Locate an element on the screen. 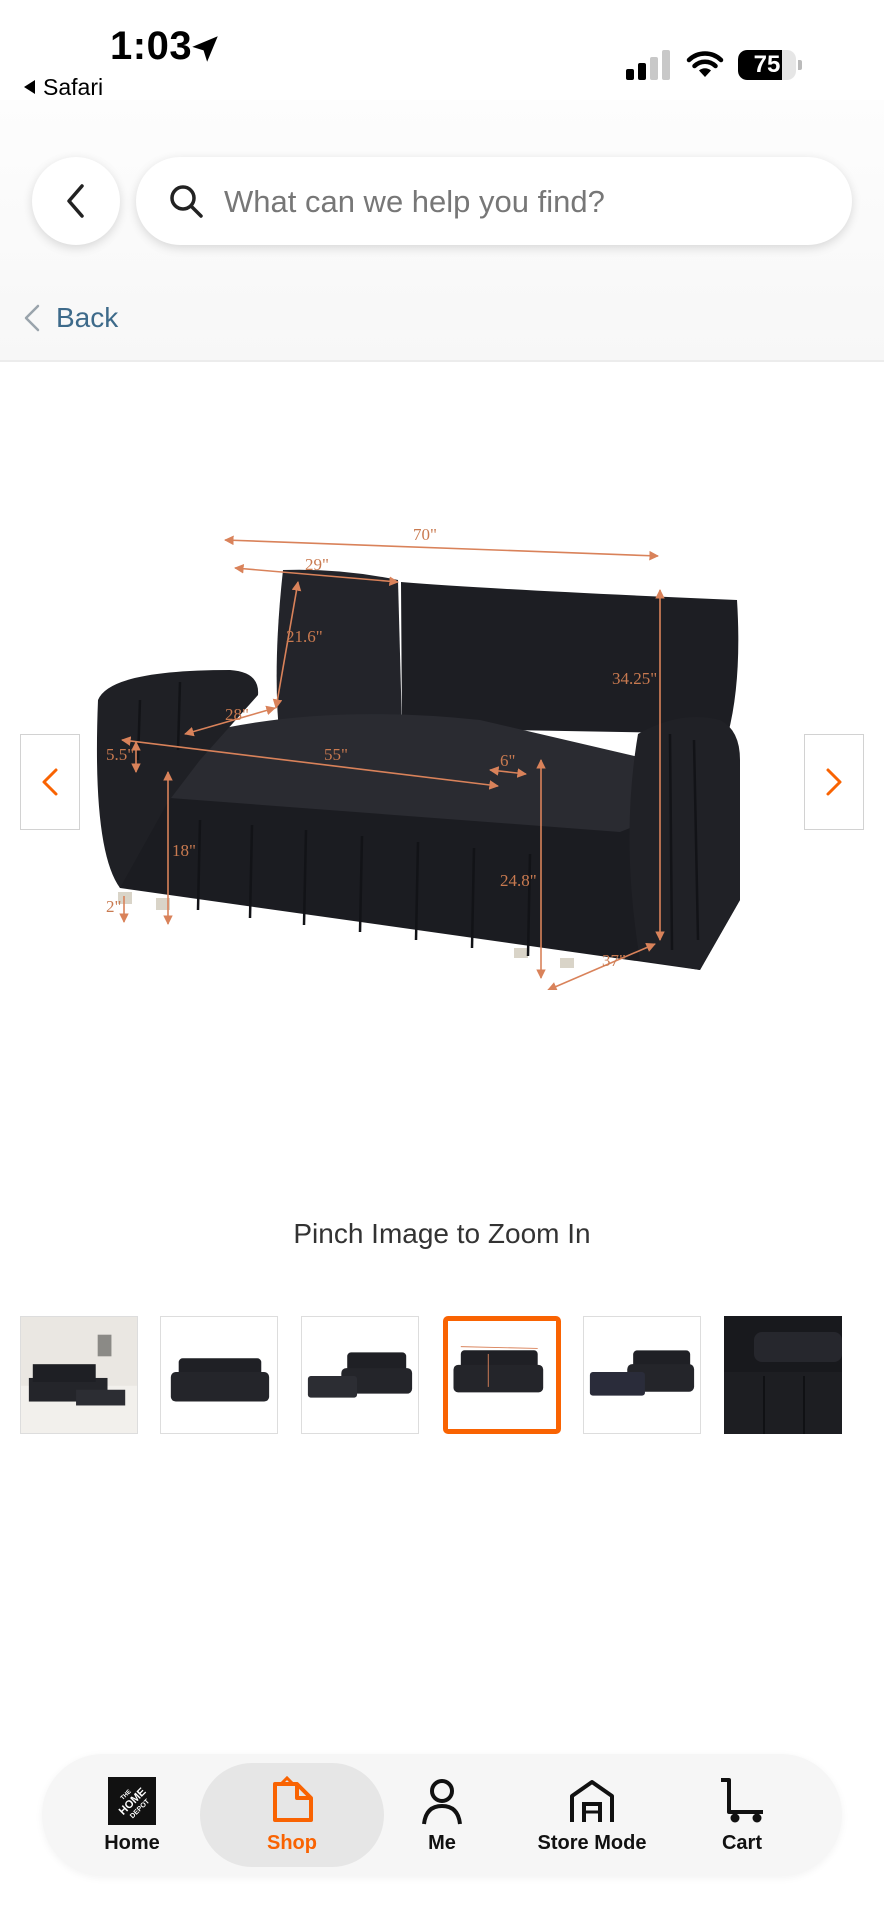 The image size is (884, 1920). nav-me-label: Me is located at coordinates (442, 1842).